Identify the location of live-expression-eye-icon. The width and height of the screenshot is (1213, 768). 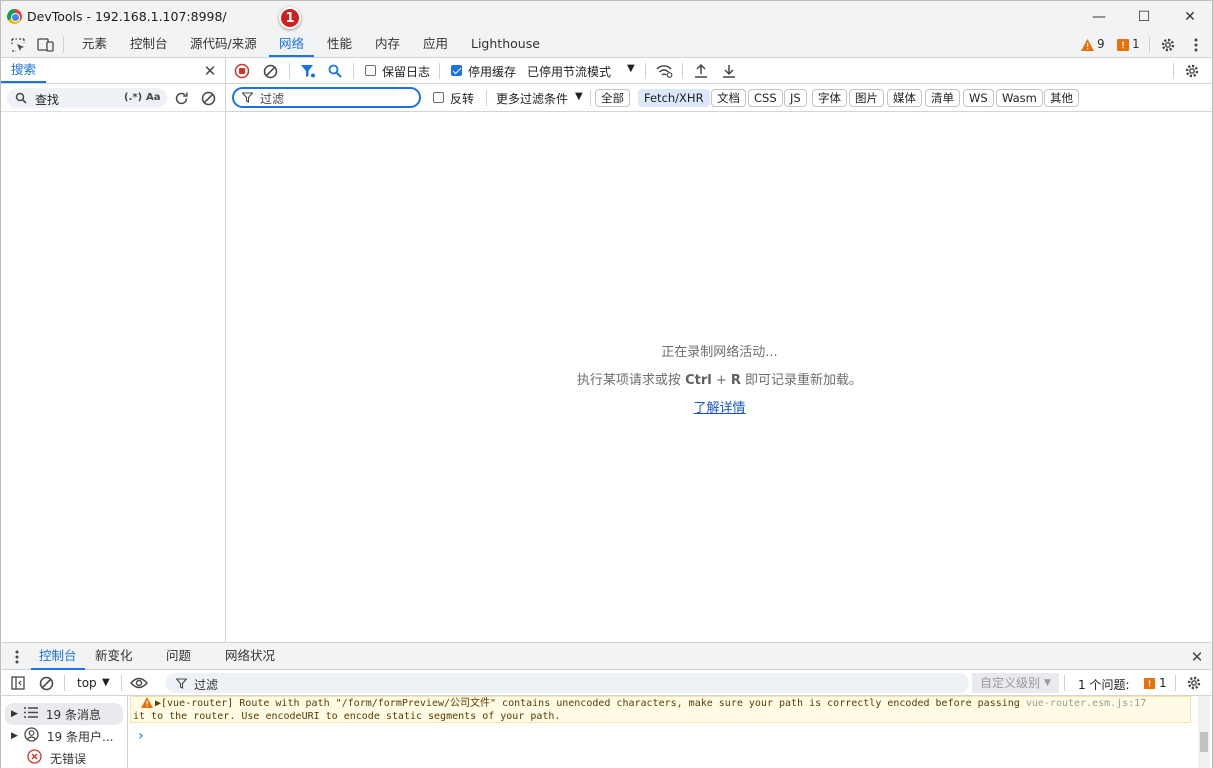
(139, 683).